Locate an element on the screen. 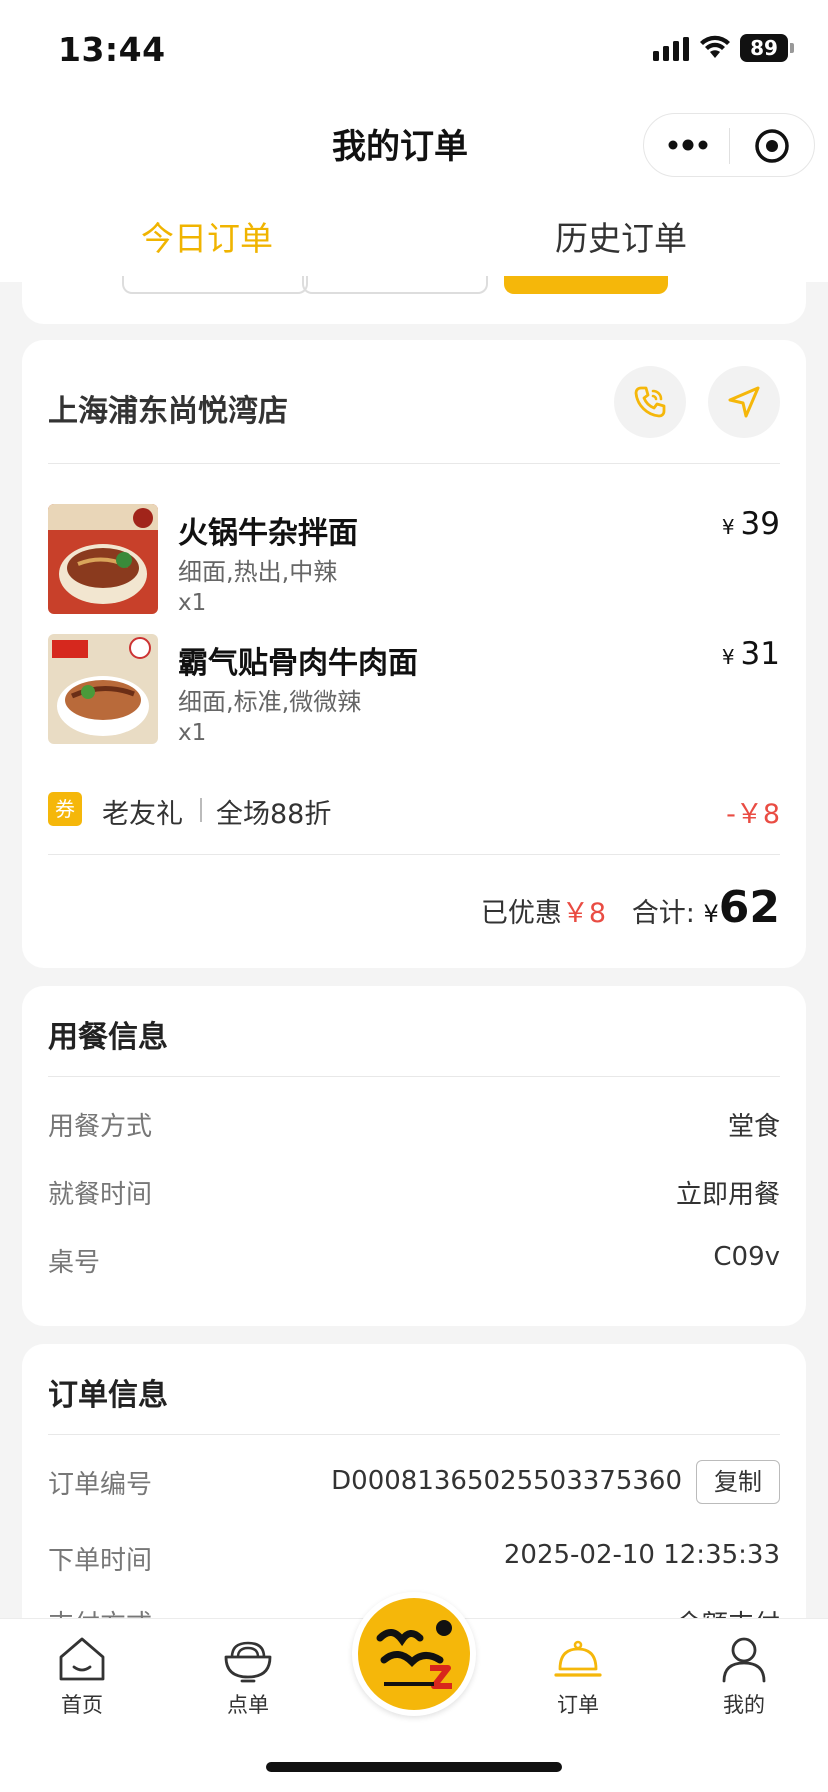 This screenshot has width=828, height=1792. coupon-amount: -￥8 is located at coordinates (753, 814).